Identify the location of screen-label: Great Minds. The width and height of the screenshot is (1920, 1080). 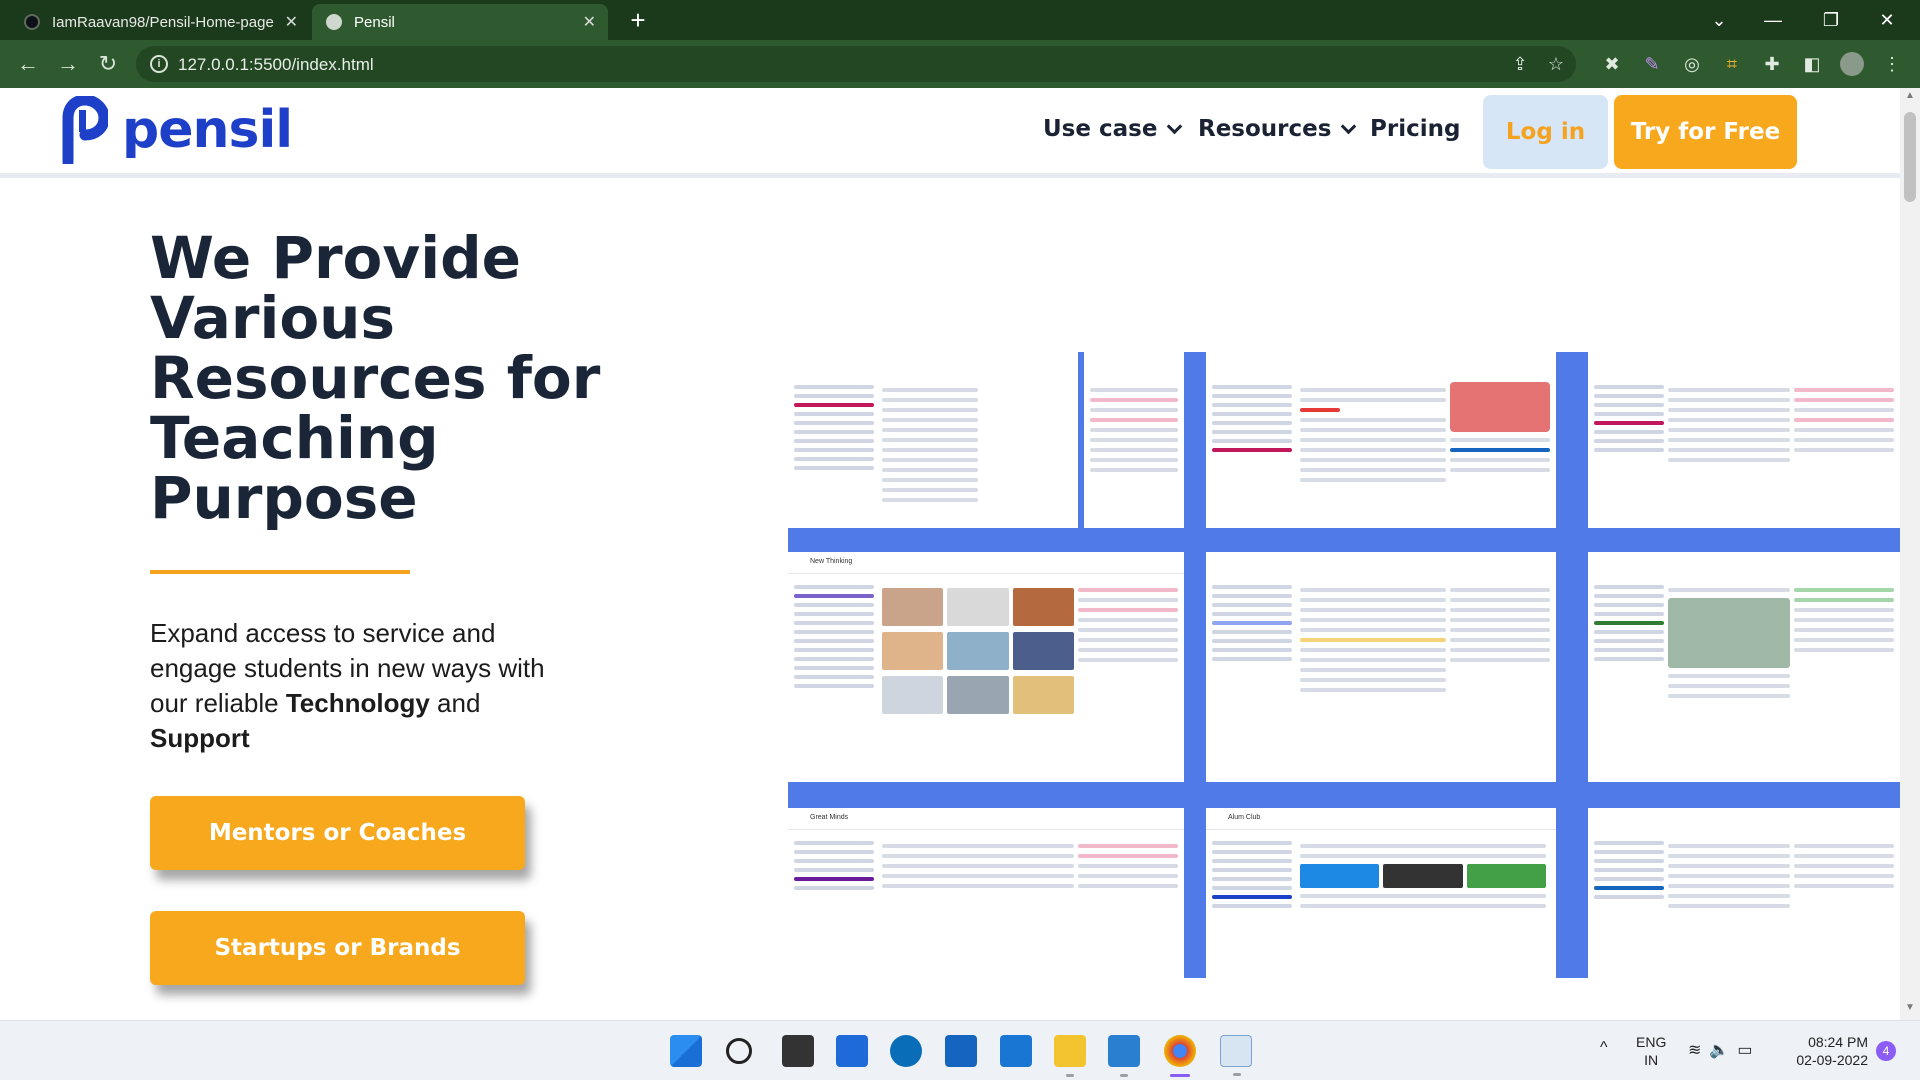
(829, 817).